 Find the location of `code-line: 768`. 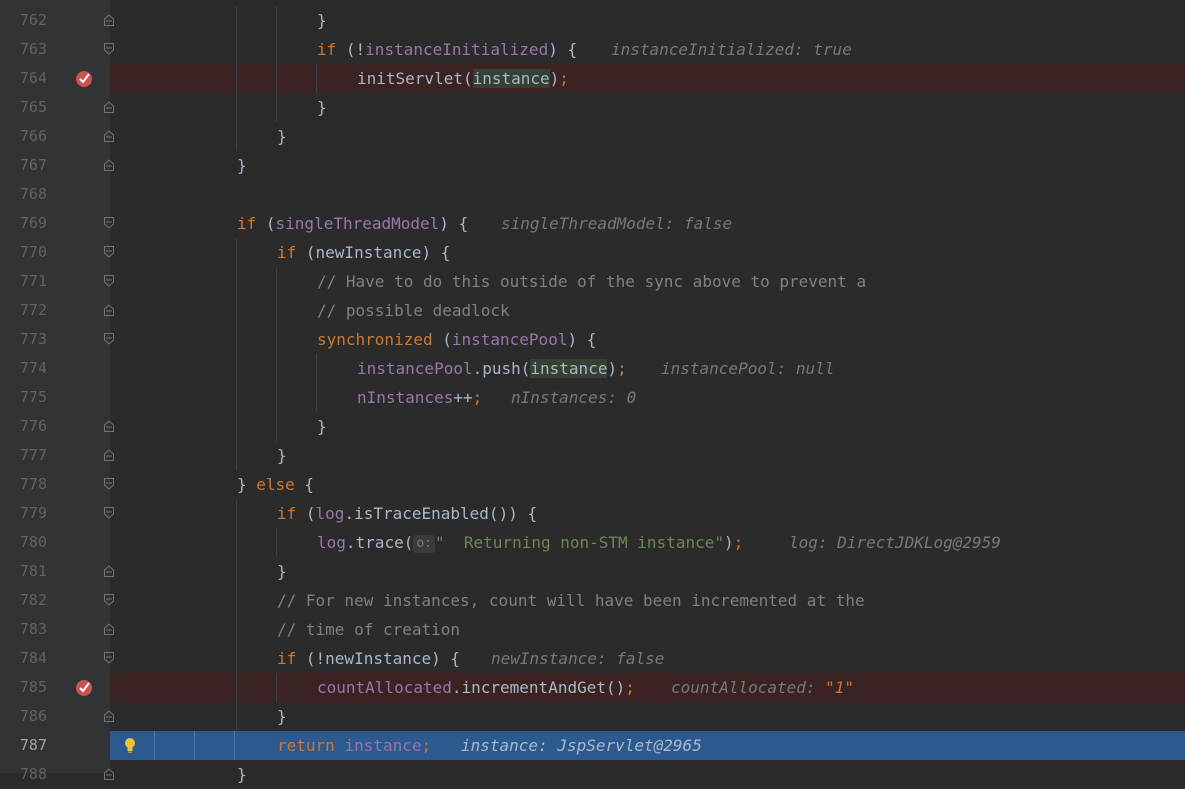

code-line: 768 is located at coordinates (592, 194).